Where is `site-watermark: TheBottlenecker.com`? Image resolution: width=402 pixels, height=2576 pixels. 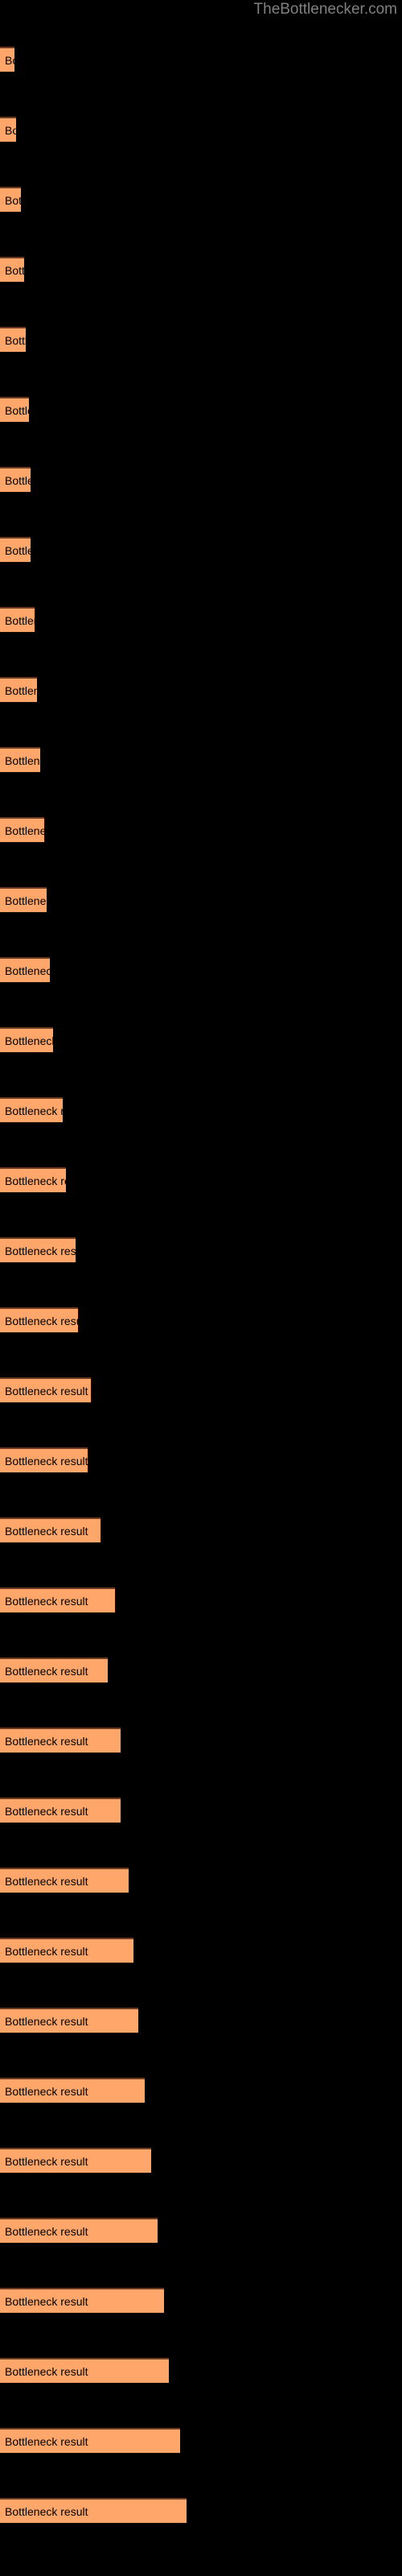 site-watermark: TheBottlenecker.com is located at coordinates (325, 9).